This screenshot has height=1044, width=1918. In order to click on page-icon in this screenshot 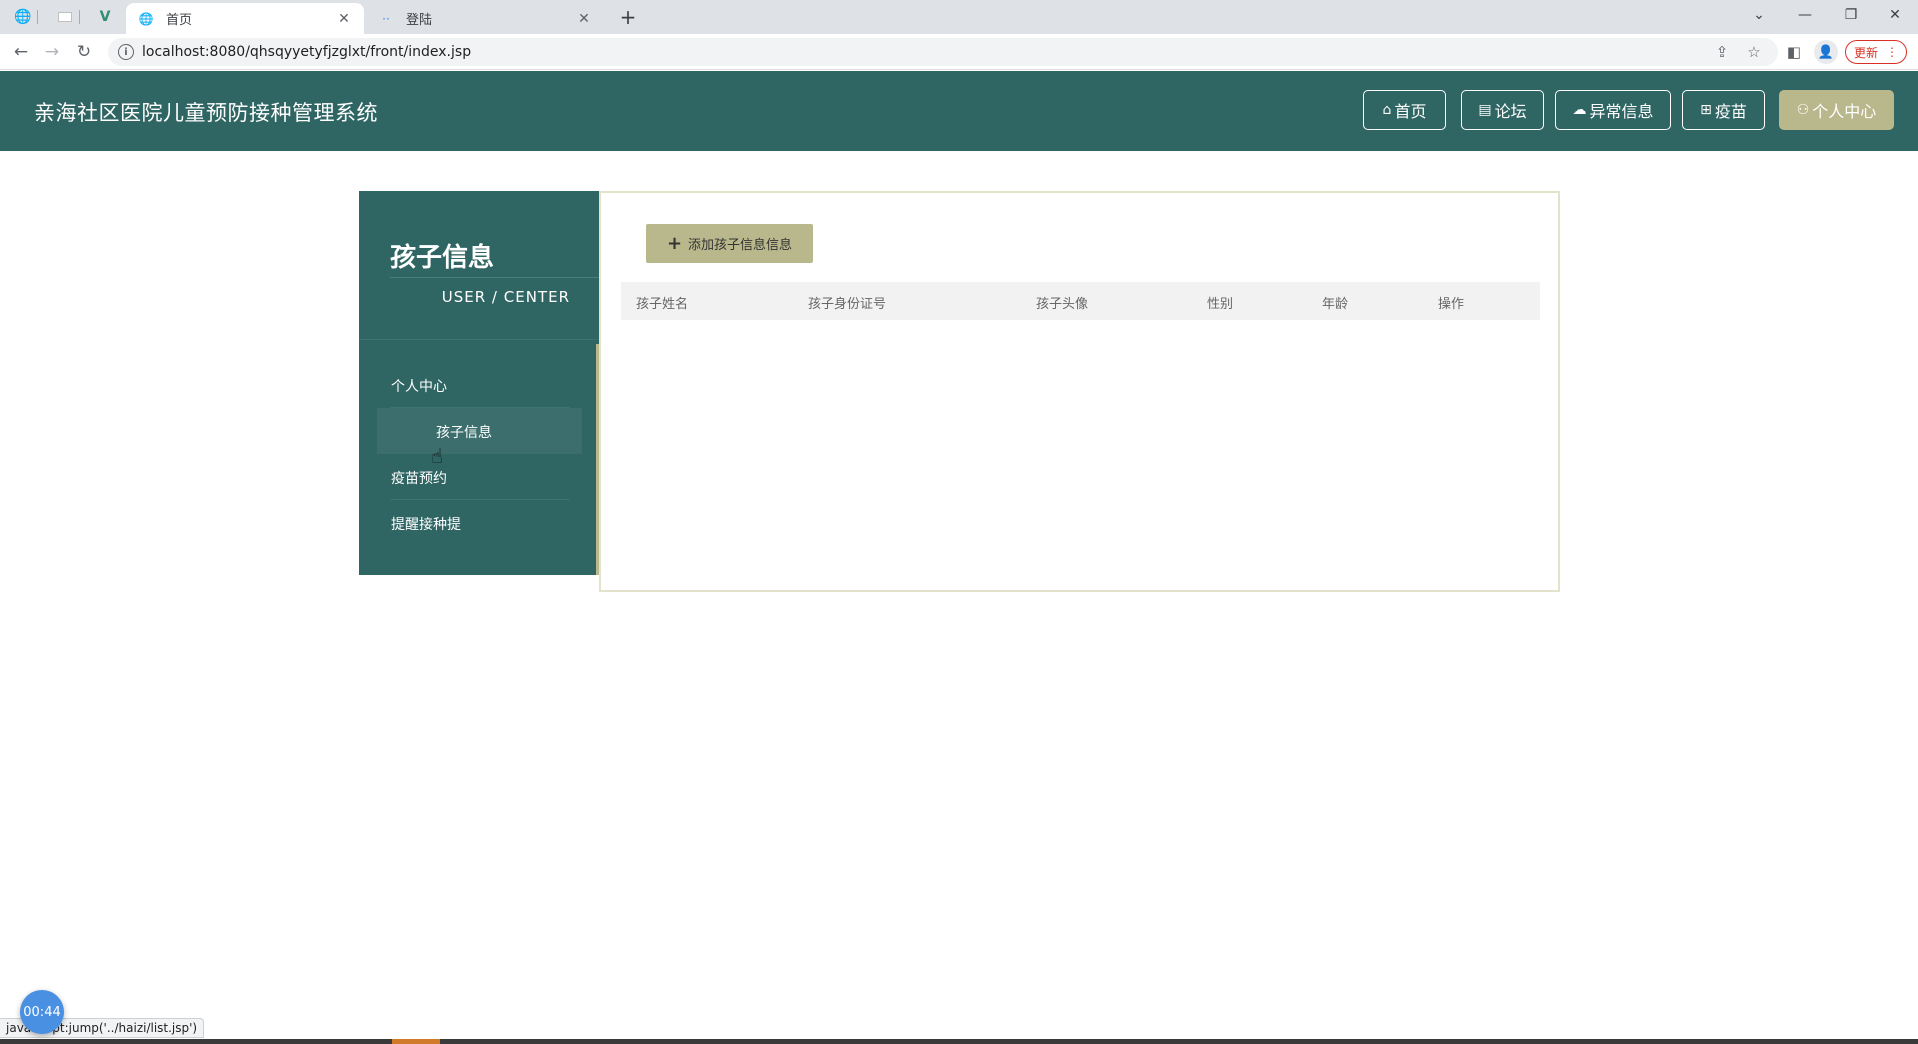, I will do `click(65, 17)`.